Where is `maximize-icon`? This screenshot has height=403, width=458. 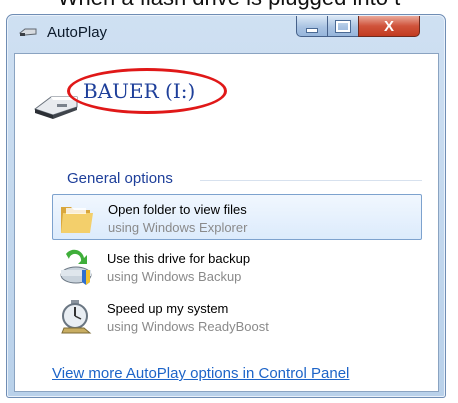 maximize-icon is located at coordinates (343, 26).